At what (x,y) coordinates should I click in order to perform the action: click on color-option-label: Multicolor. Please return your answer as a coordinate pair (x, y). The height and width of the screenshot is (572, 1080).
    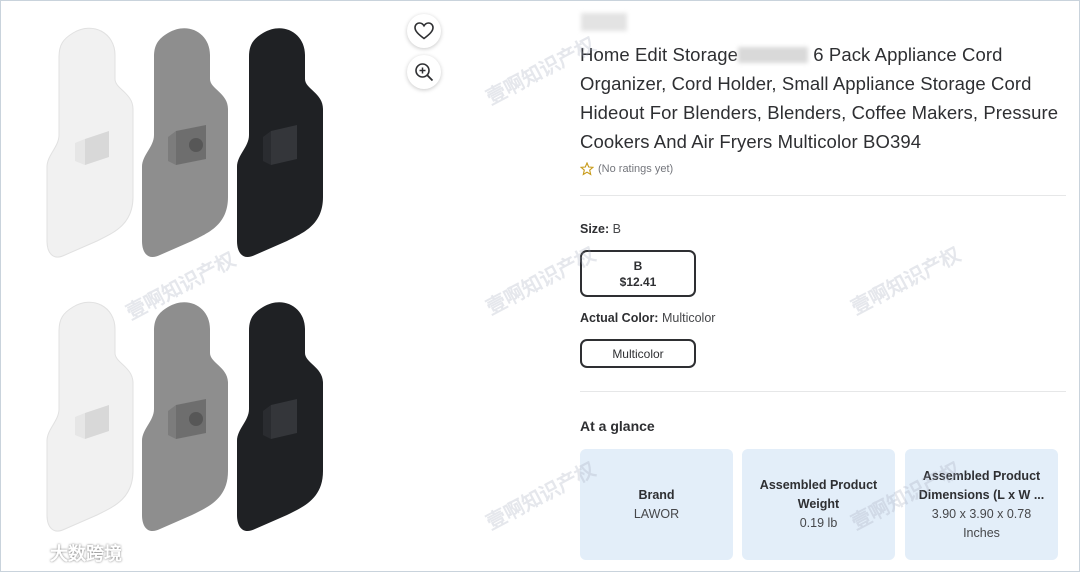
    Looking at the image, I should click on (638, 353).